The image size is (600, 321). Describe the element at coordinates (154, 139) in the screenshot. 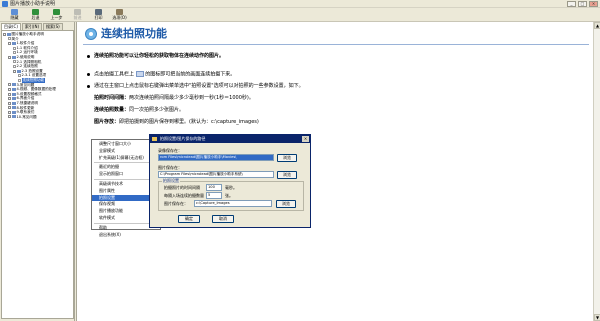

I see `folder-icon` at that location.